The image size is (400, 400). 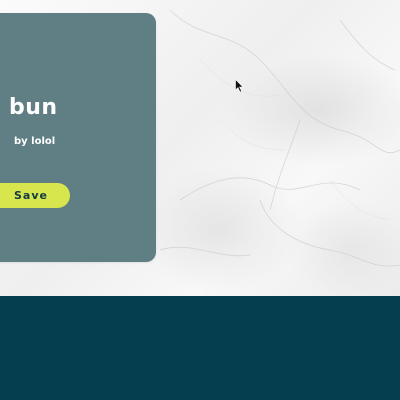 I want to click on card-author: by lolol, so click(x=35, y=141).